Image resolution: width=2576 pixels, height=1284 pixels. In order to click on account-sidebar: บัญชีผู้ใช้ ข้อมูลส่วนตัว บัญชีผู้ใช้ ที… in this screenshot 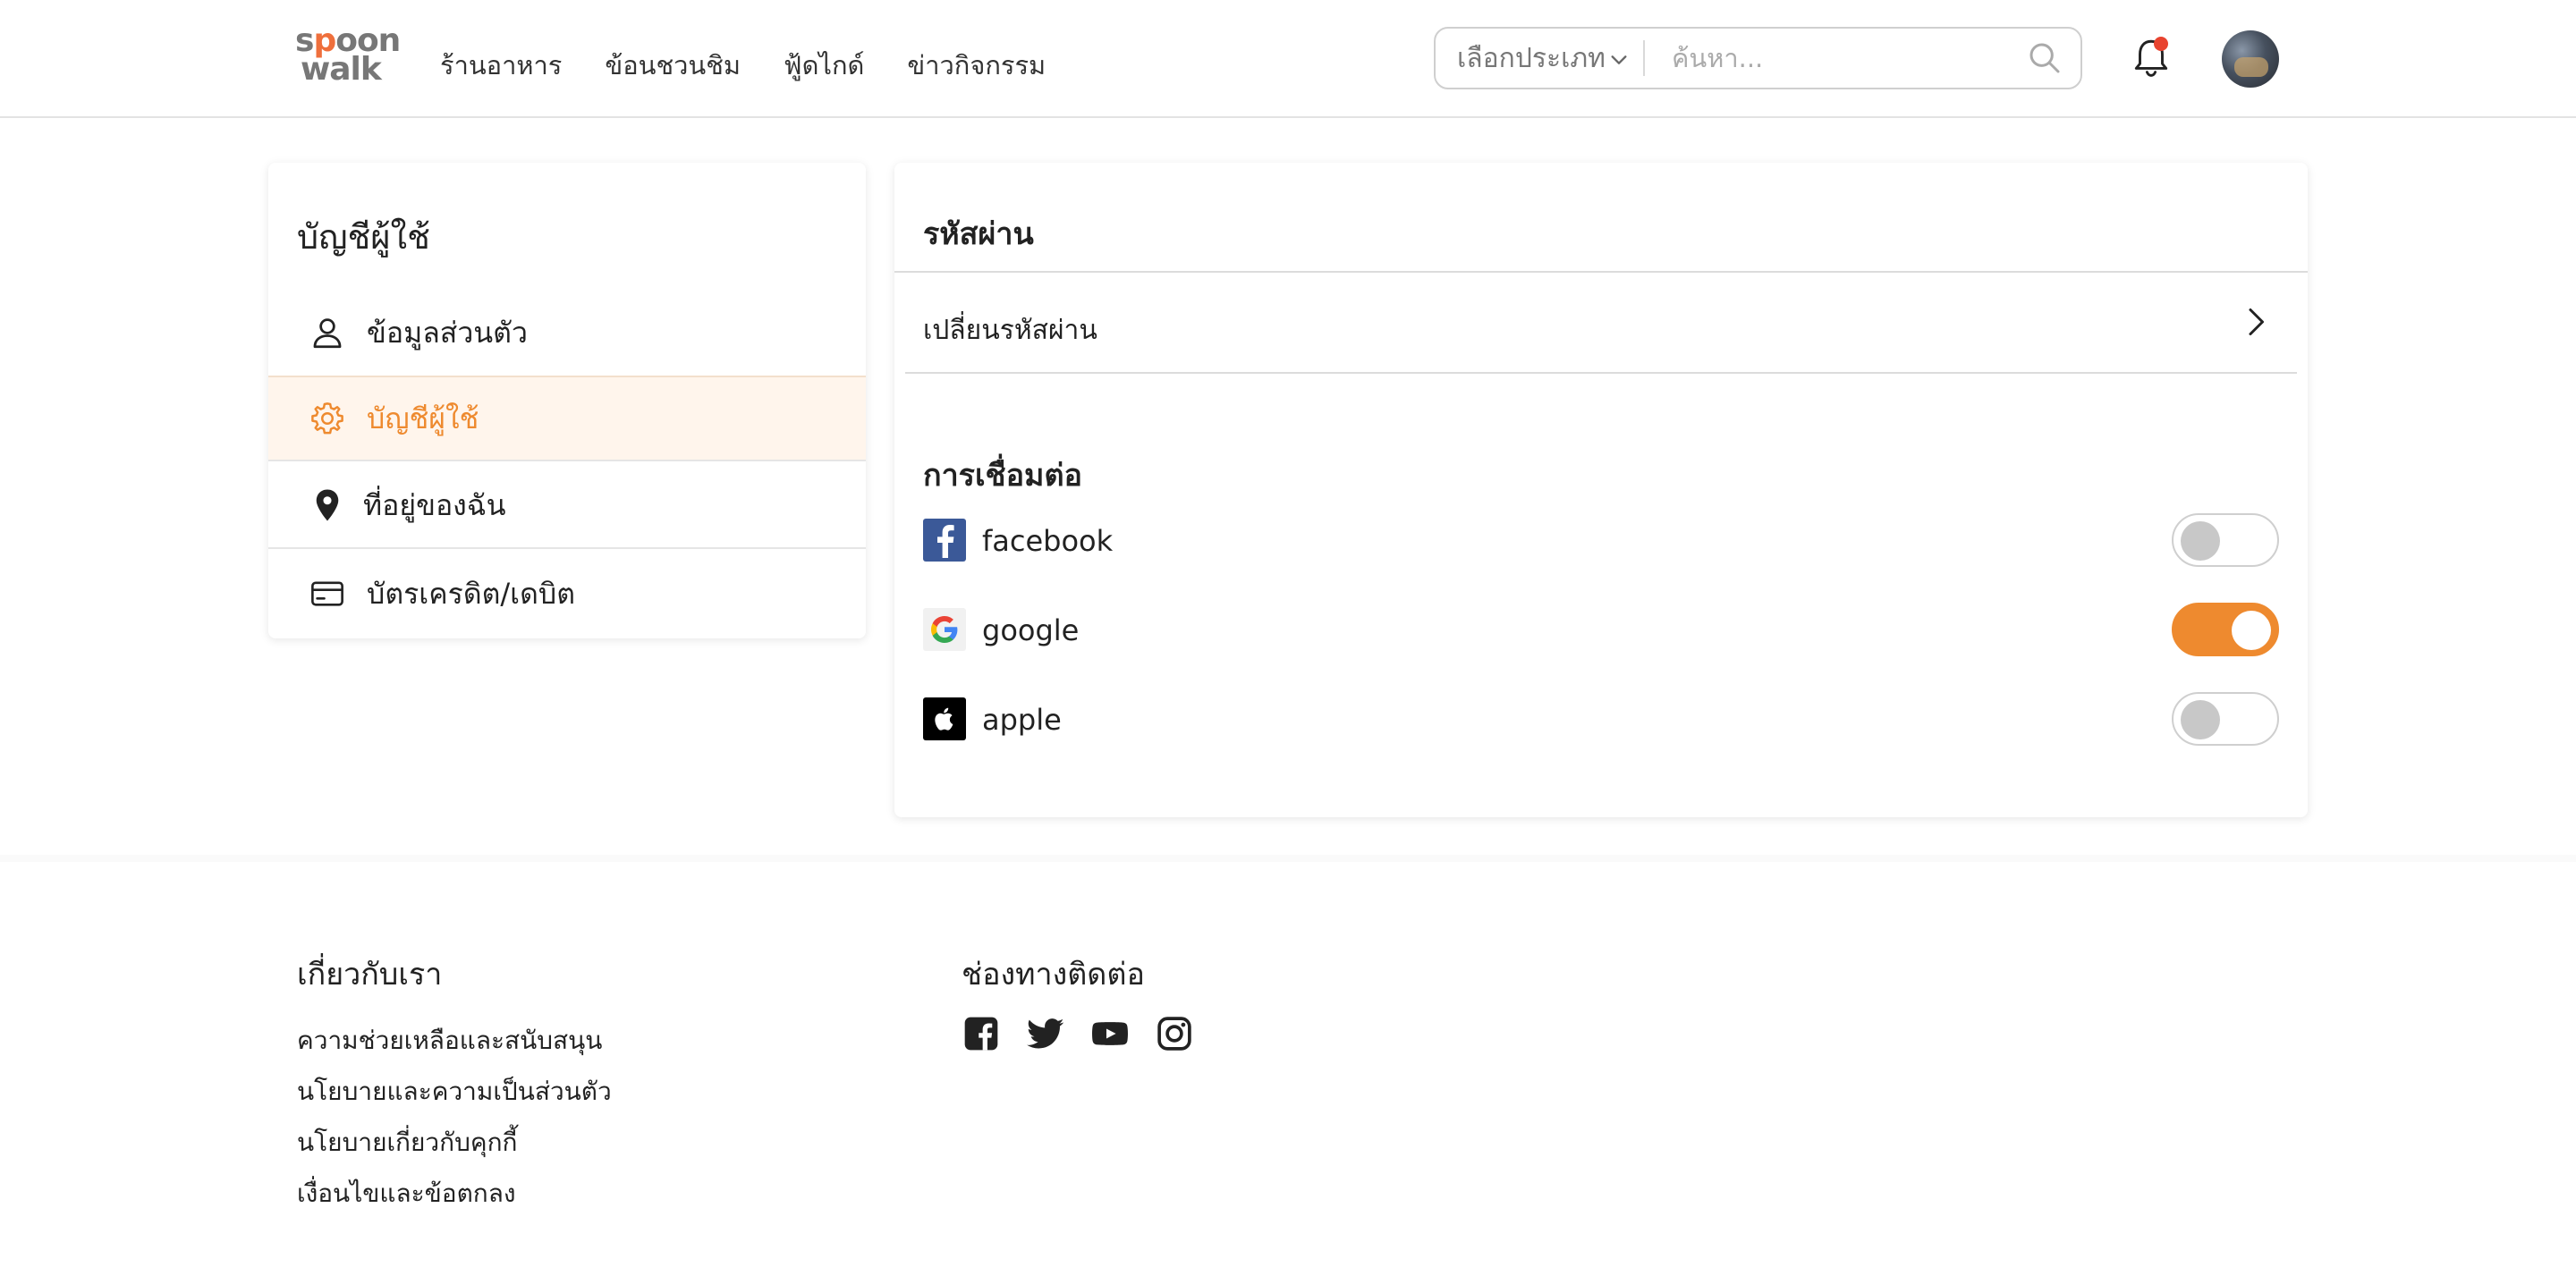, I will do `click(567, 401)`.